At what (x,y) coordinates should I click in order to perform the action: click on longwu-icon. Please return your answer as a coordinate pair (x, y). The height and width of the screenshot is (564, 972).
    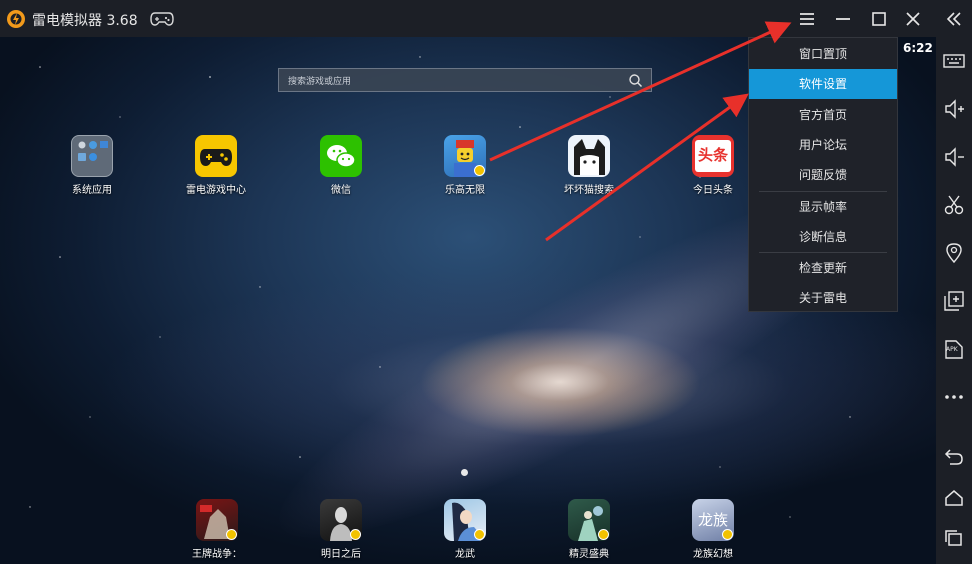
    Looking at the image, I should click on (465, 520).